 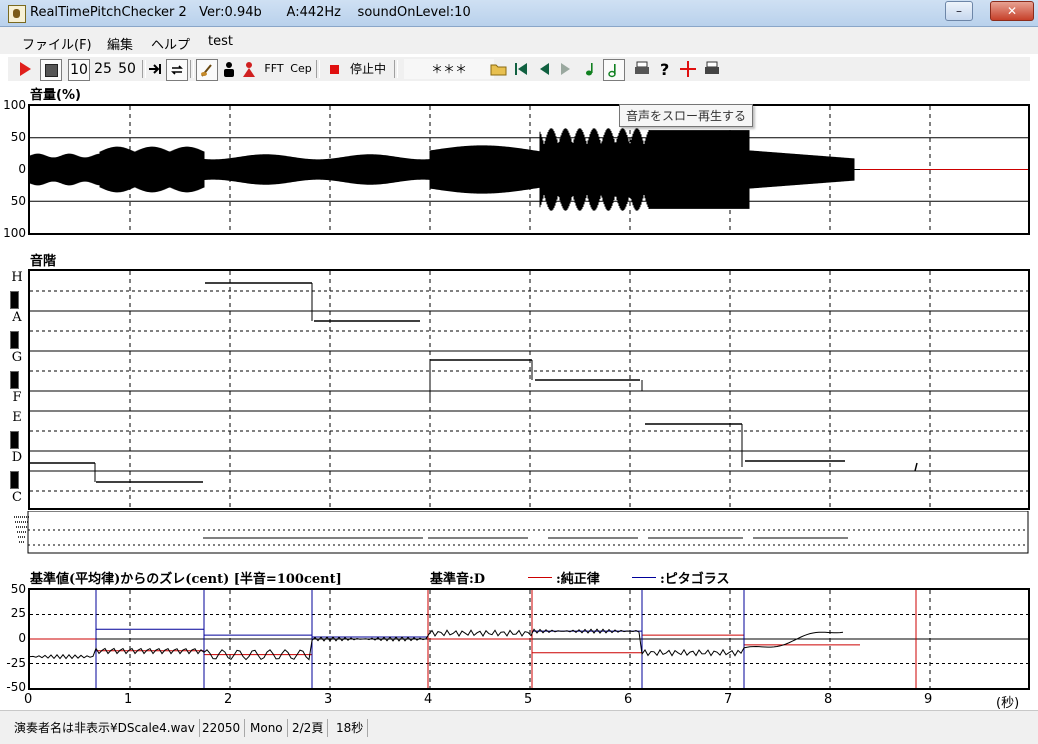 What do you see at coordinates (544, 69) in the screenshot?
I see `step-back-icon` at bounding box center [544, 69].